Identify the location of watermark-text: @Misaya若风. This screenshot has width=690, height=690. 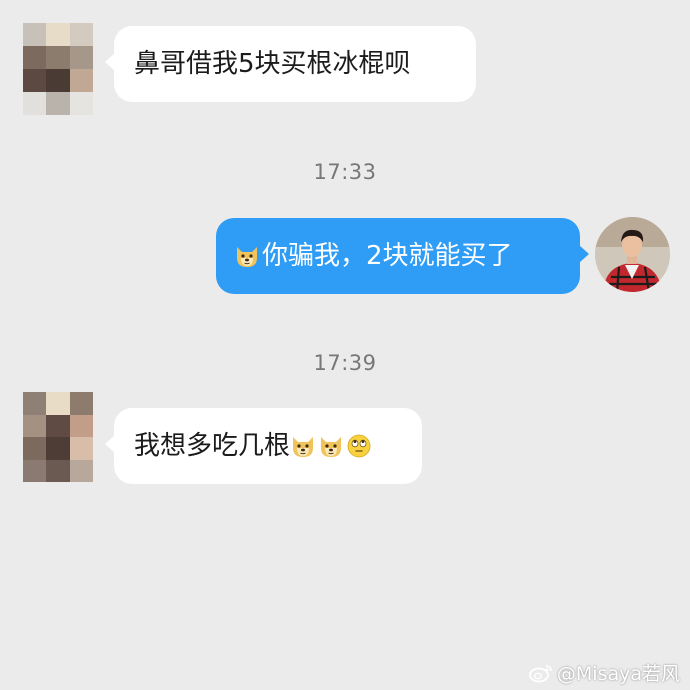
(618, 674).